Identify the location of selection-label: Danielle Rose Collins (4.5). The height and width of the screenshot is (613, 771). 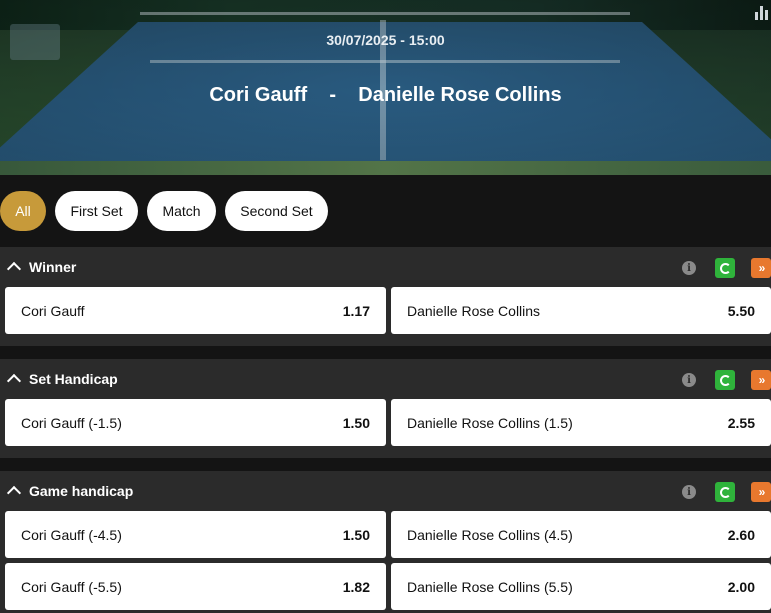
(490, 534).